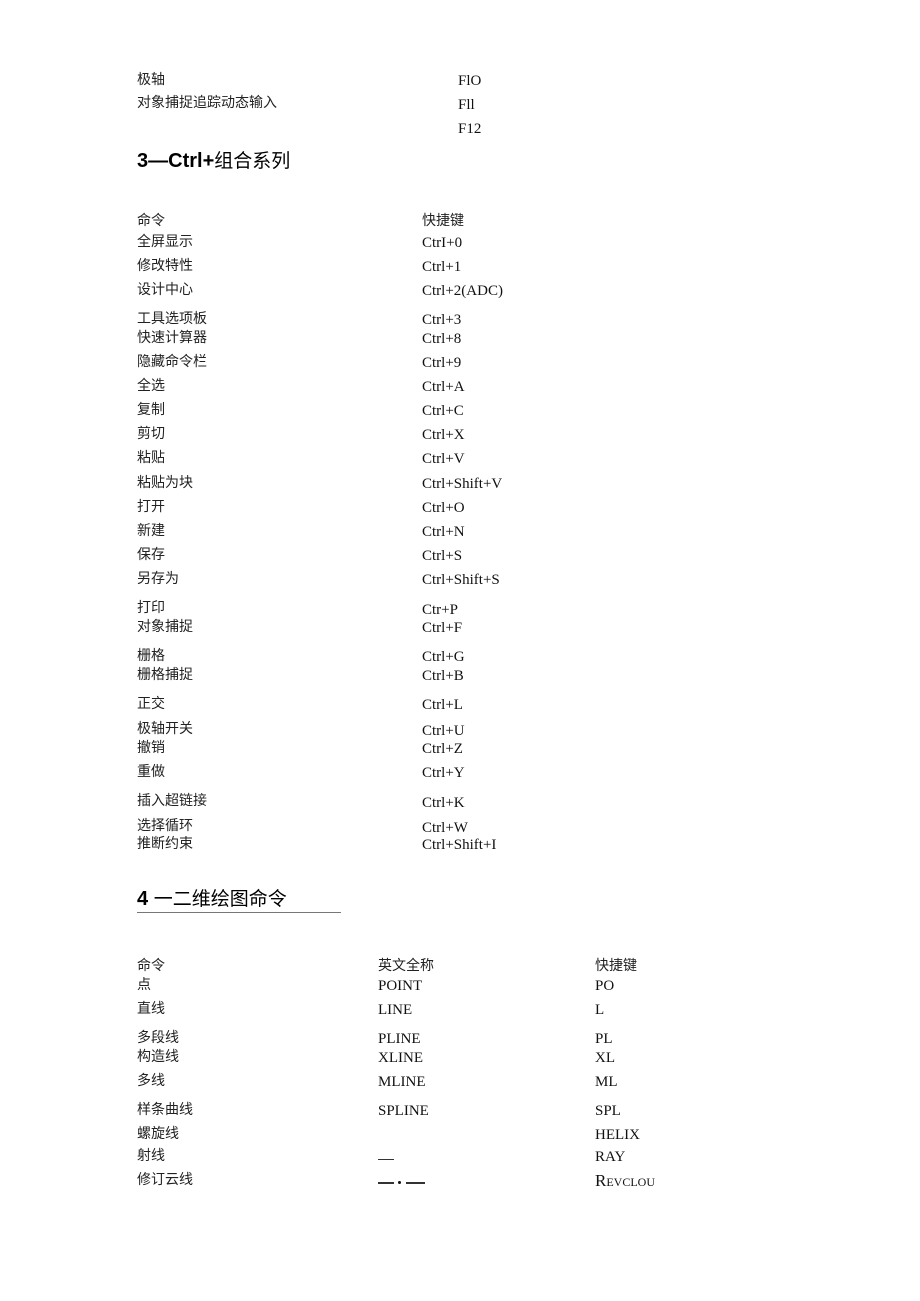 The height and width of the screenshot is (1301, 920). I want to click on shortcut-key: Ctrl+C, so click(443, 411).